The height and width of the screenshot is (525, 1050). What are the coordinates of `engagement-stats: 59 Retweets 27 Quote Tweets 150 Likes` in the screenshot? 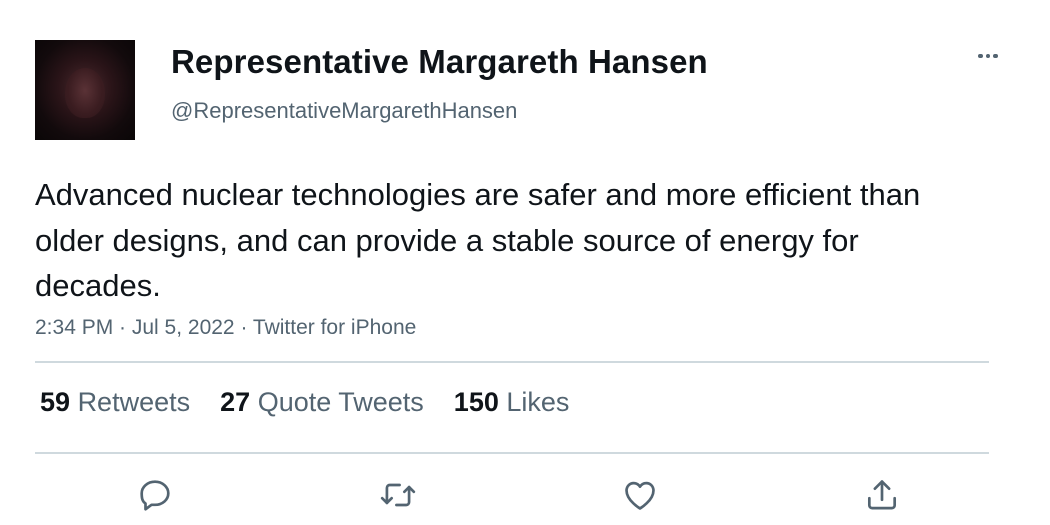 It's located at (319, 402).